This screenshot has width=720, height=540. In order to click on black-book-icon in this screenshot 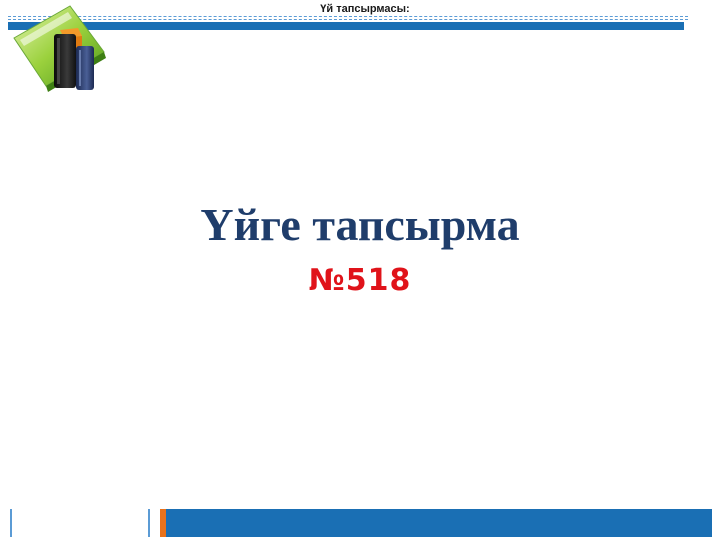, I will do `click(65, 61)`.